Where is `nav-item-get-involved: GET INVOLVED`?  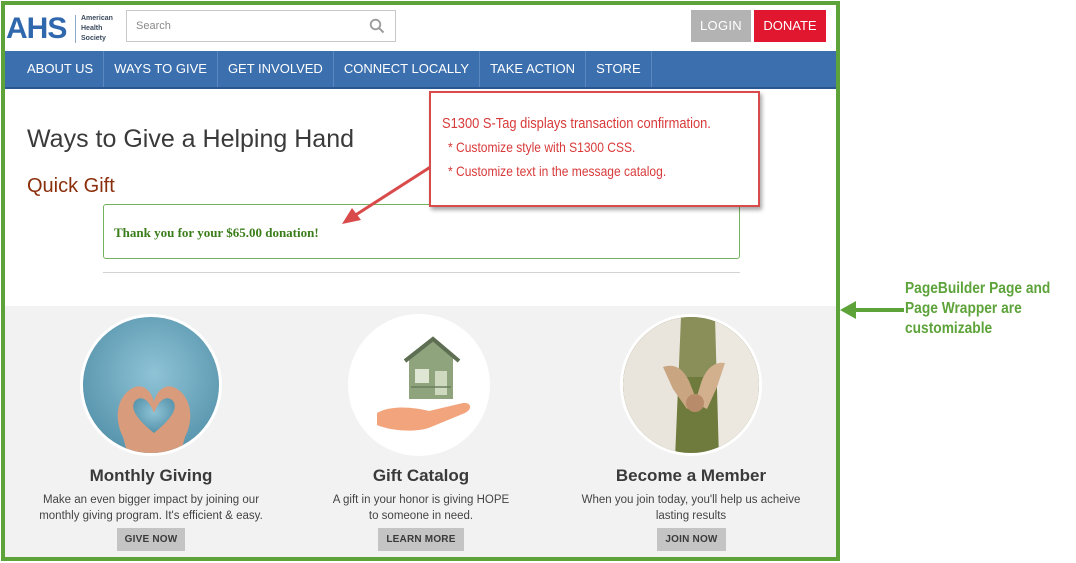 nav-item-get-involved: GET INVOLVED is located at coordinates (276, 69).